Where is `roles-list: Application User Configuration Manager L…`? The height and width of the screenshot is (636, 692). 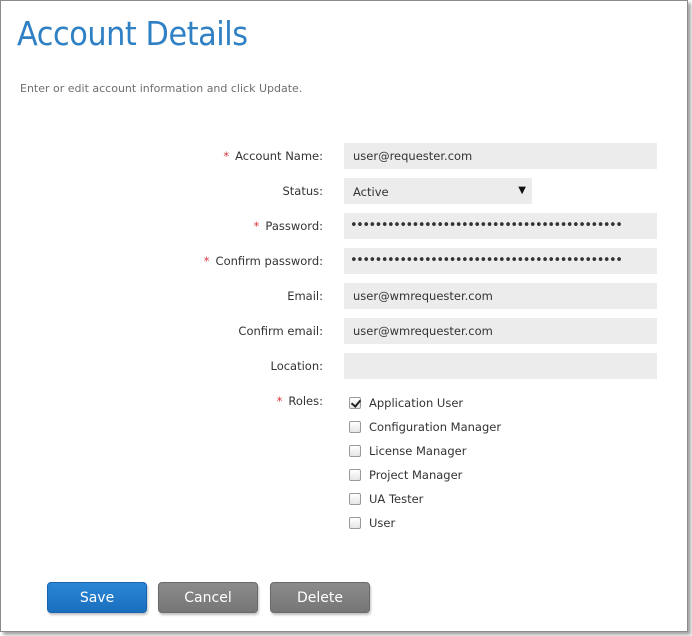
roles-list: Application User Configuration Manager L… is located at coordinates (425, 463).